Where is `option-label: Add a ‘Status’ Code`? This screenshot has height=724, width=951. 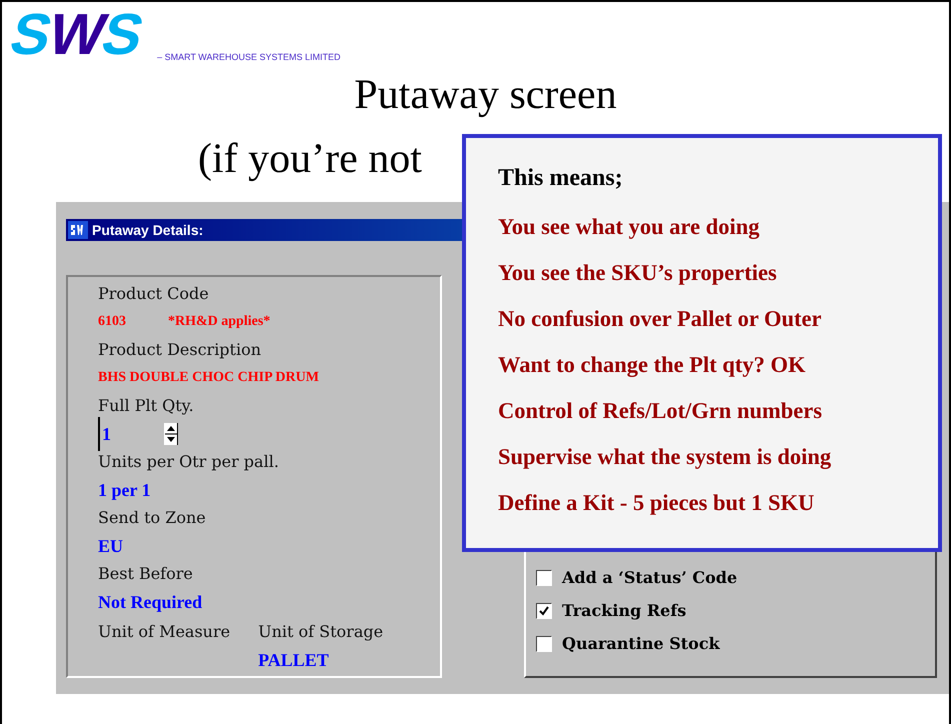
option-label: Add a ‘Status’ Code is located at coordinates (650, 577).